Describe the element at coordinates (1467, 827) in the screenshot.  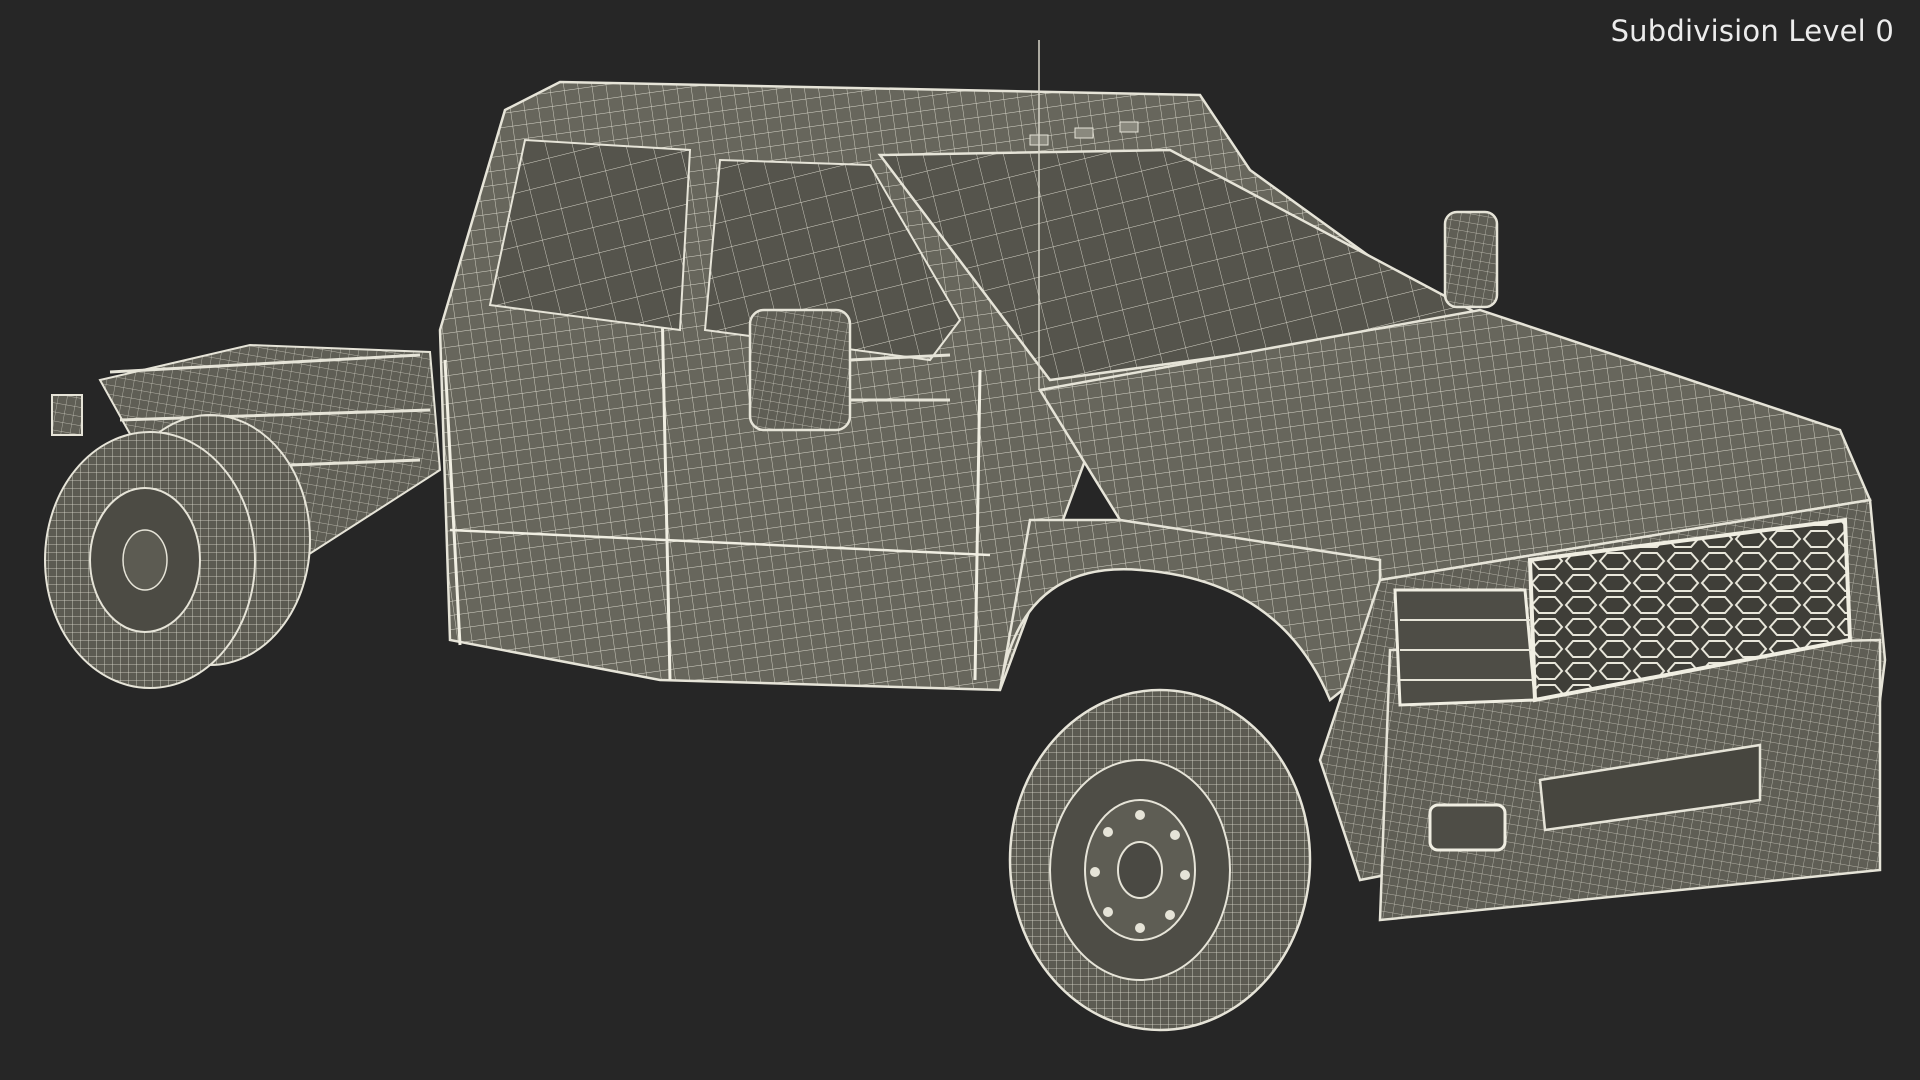
I see `fog-light` at that location.